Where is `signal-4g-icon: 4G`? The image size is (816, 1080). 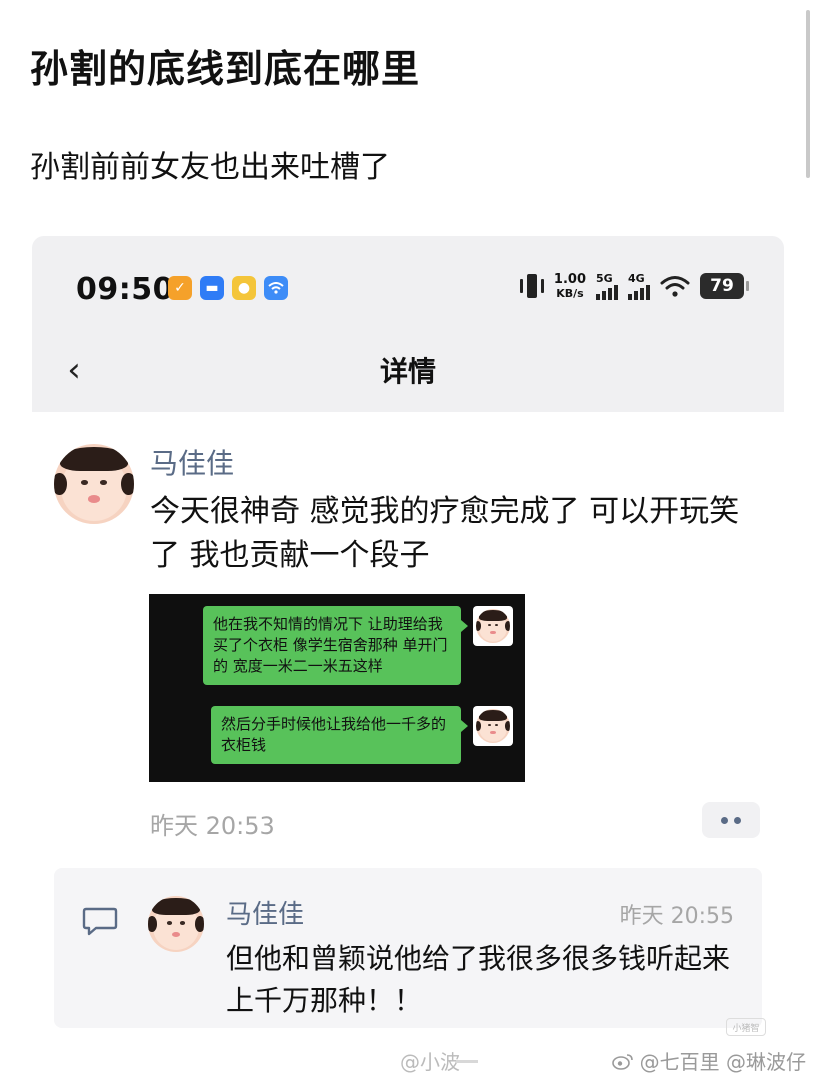 signal-4g-icon: 4G is located at coordinates (639, 286).